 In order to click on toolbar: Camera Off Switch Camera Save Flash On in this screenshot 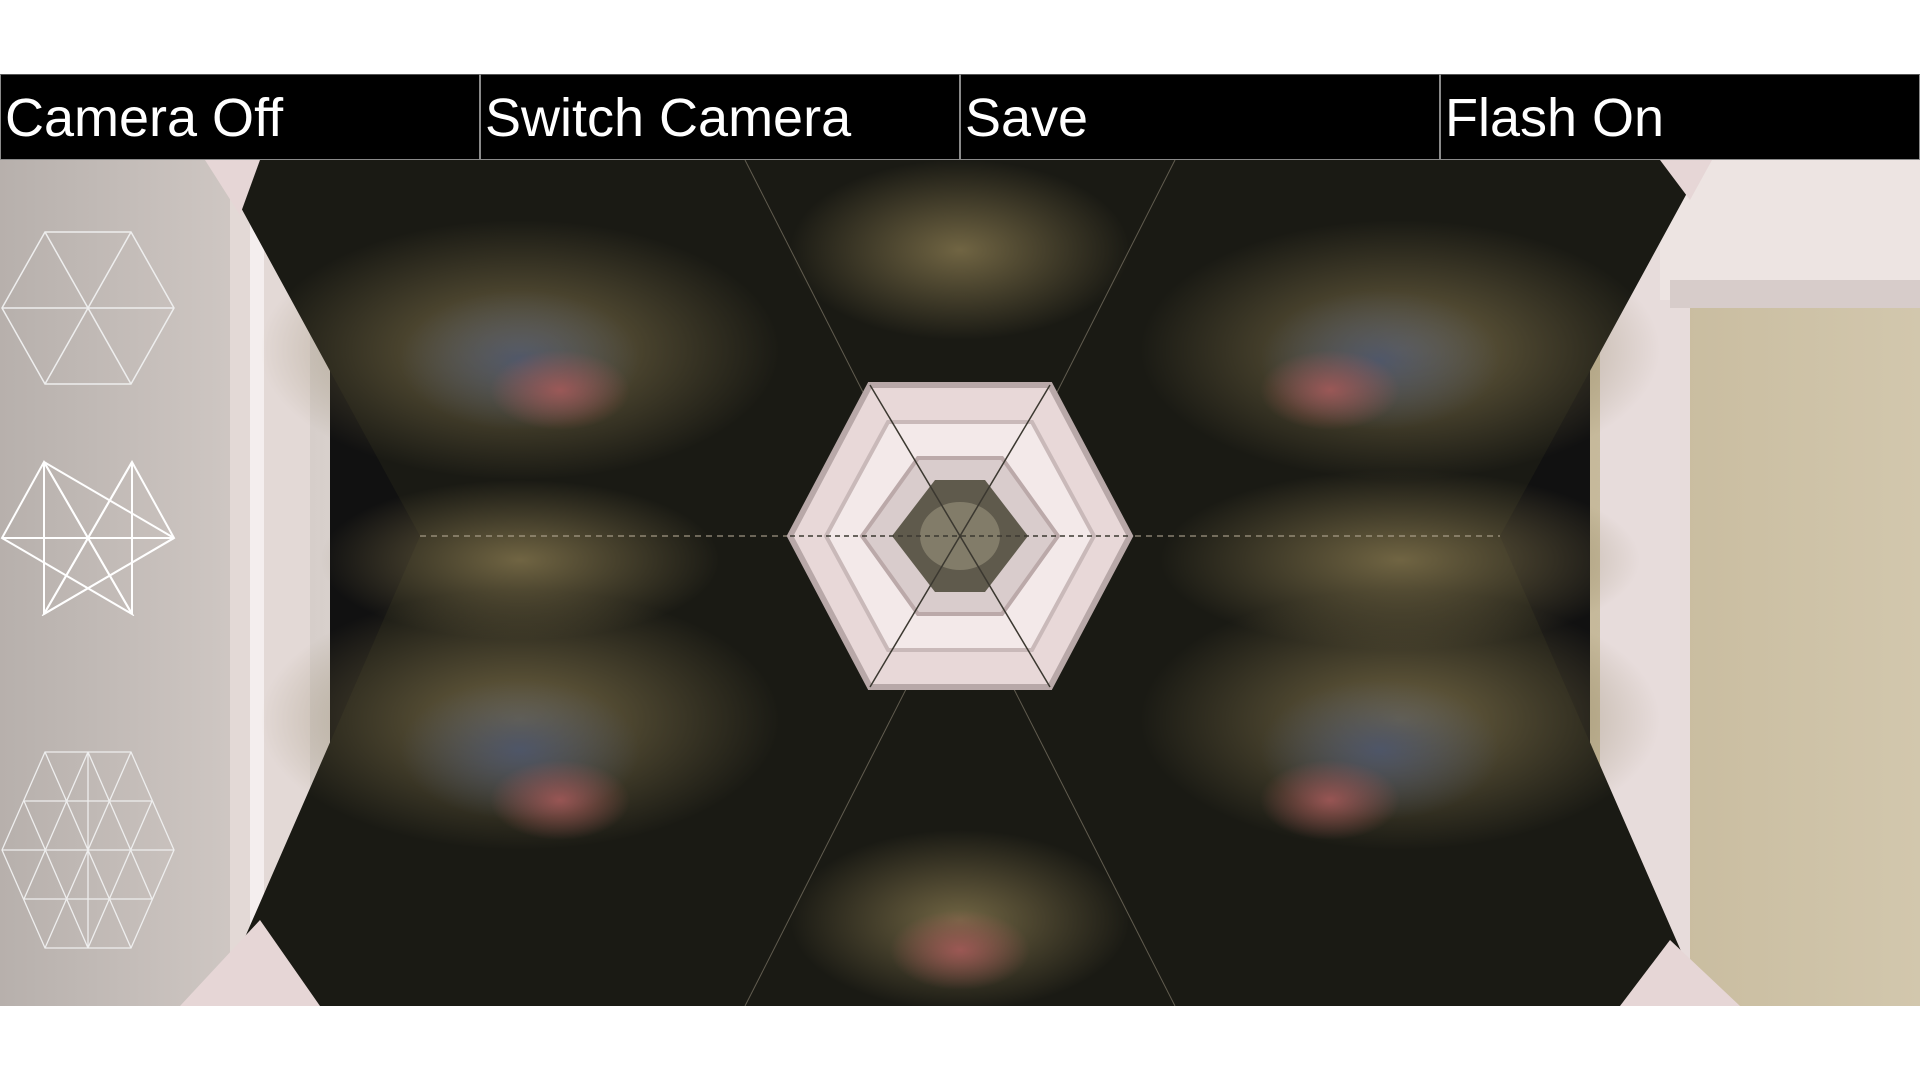, I will do `click(960, 117)`.